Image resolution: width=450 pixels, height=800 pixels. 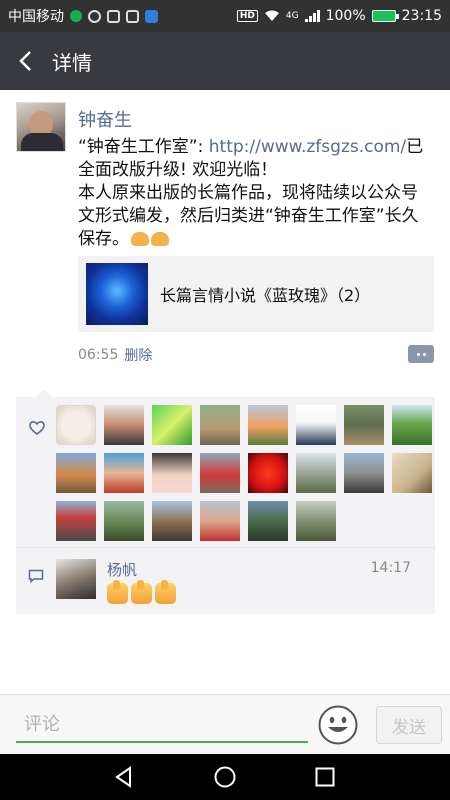 I want to click on post-meta: 06:55 删除, so click(x=256, y=355).